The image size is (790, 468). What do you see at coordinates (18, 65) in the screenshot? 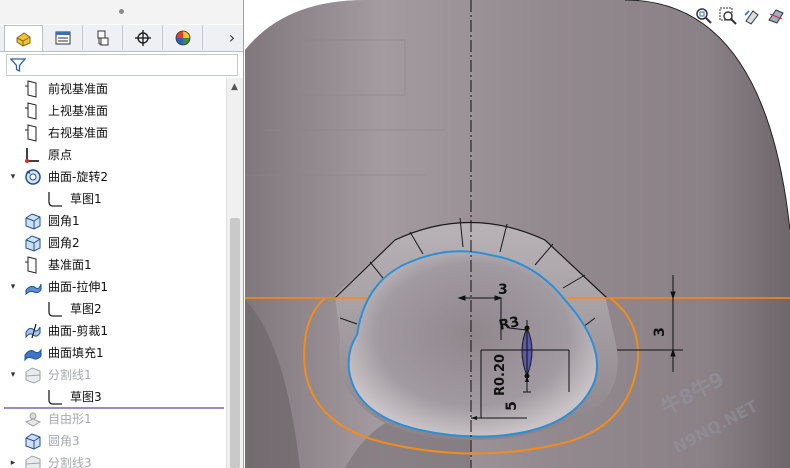
I see `filter-icon` at bounding box center [18, 65].